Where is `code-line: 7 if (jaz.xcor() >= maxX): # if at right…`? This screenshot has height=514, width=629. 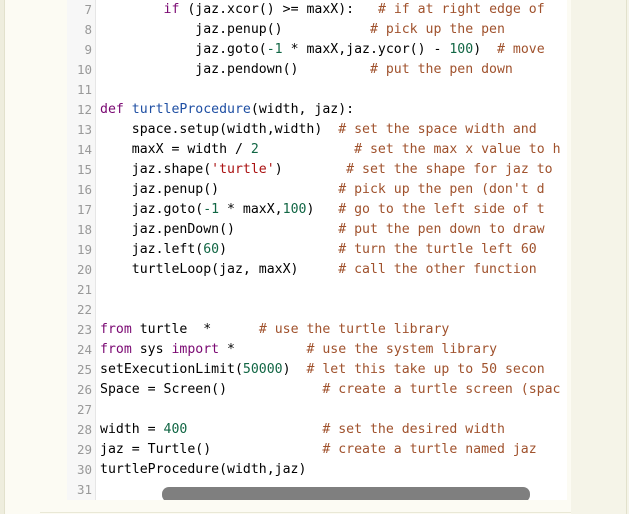 code-line: 7 if (jaz.xcor() >= maxX): # if at right… is located at coordinates (312, 10).